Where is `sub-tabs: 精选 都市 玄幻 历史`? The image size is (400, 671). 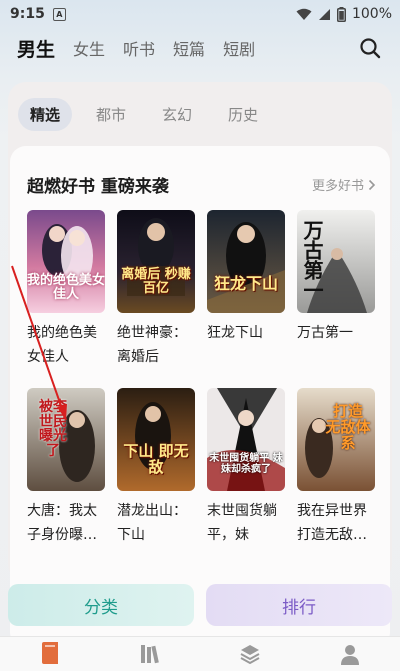
sub-tabs: 精选 都市 玄幻 历史 is located at coordinates (150, 114).